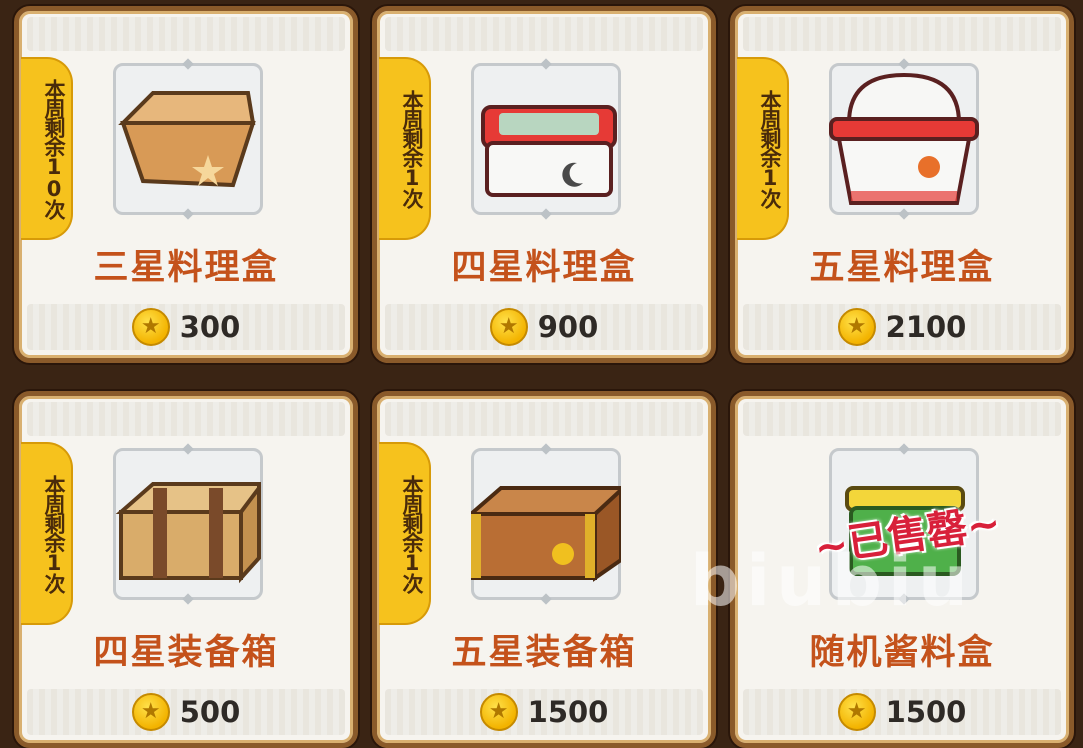  Describe the element at coordinates (568, 327) in the screenshot. I see `item-price: 900` at that location.